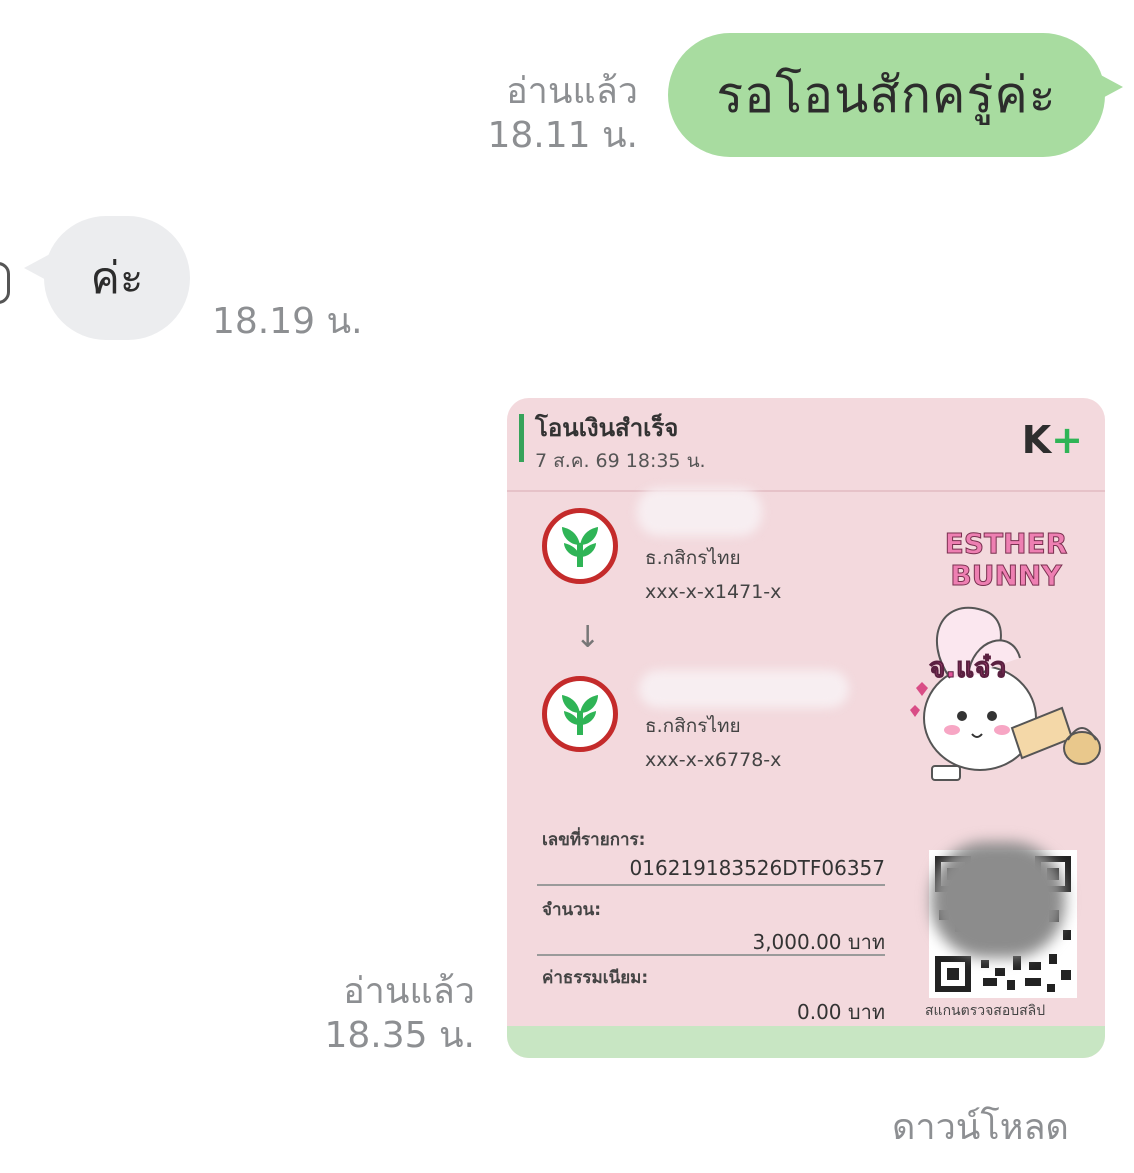 This screenshot has width=1134, height=1173. I want to click on message-text: ค่ะ, so click(117, 278).